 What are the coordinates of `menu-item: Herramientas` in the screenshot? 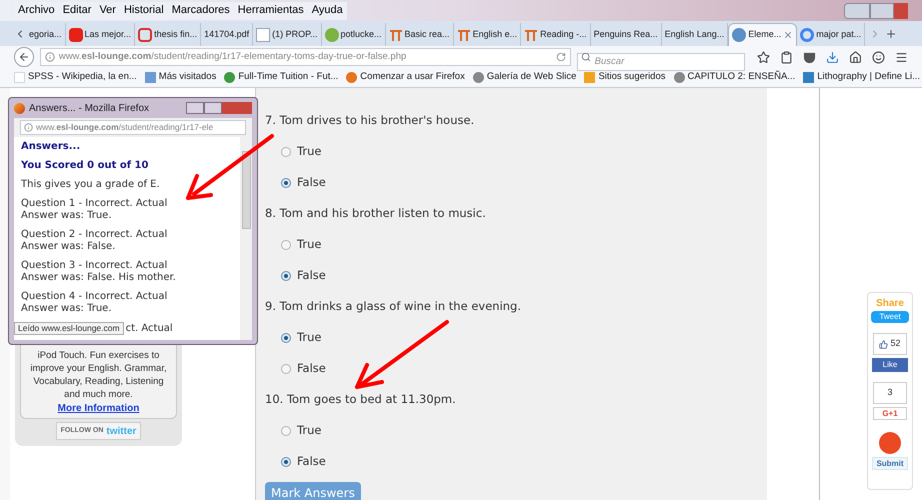 It's located at (271, 10).